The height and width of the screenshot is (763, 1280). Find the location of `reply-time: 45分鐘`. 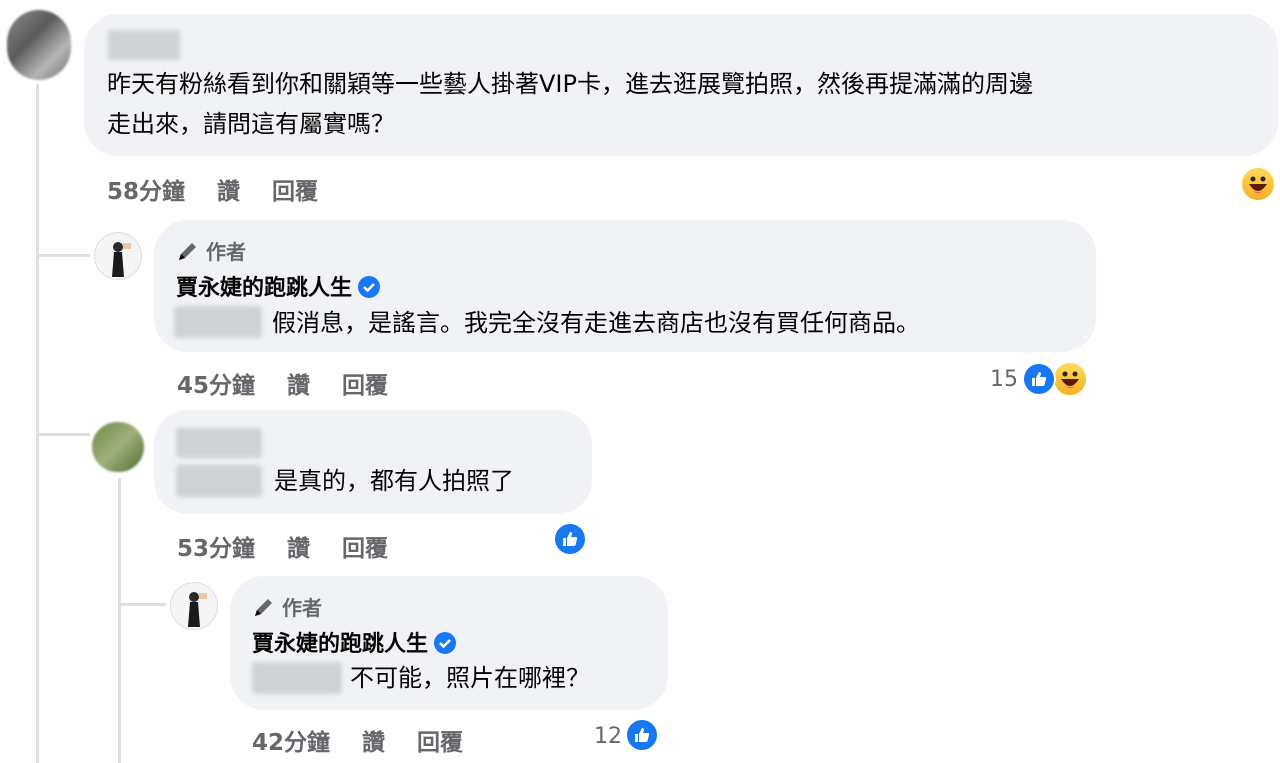

reply-time: 45分鐘 is located at coordinates (216, 386).